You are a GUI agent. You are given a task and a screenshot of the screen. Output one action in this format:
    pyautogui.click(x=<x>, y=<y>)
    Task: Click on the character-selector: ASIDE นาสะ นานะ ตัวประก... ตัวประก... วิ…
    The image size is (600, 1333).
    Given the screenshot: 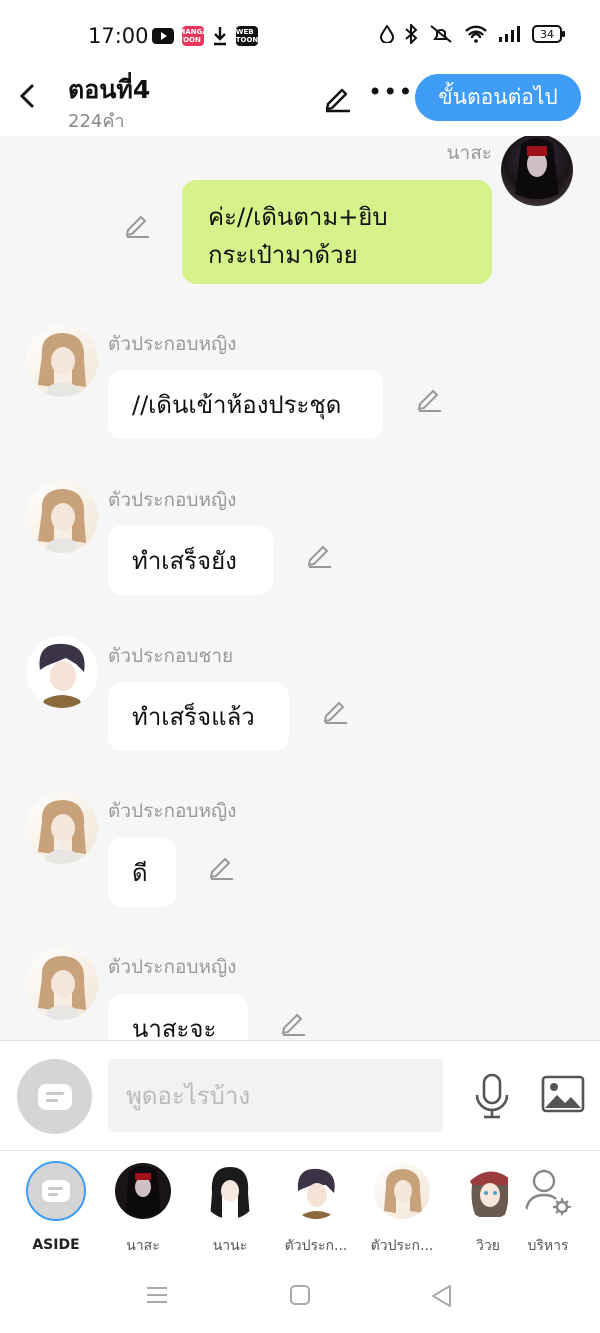 What is the action you would take?
    pyautogui.click(x=300, y=1205)
    